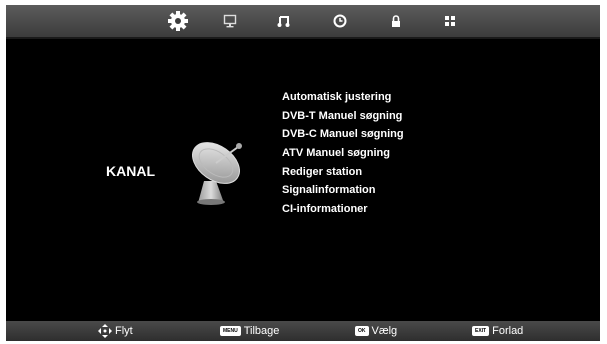 This screenshot has height=344, width=607. I want to click on hint-back-label: Tilbage, so click(261, 331).